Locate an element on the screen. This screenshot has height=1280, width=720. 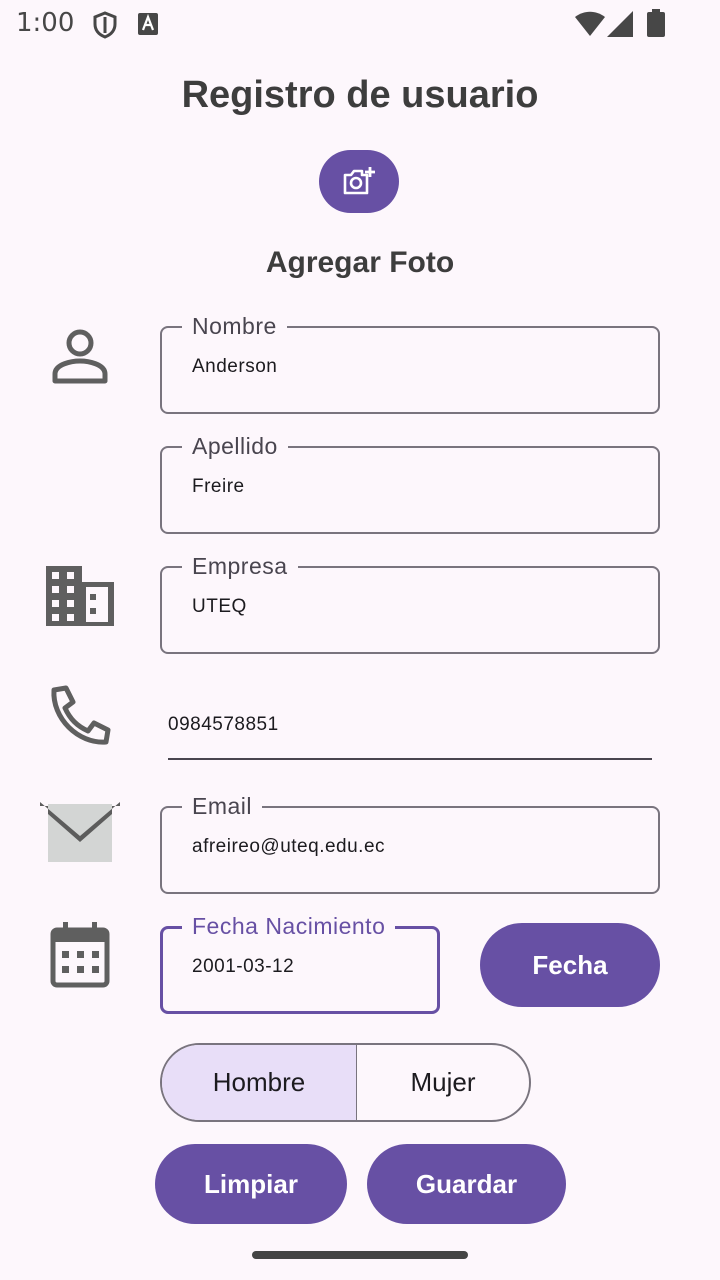
fecha-nacimiento-field: Fecha Nacimiento 2001-03-12 is located at coordinates (300, 963).